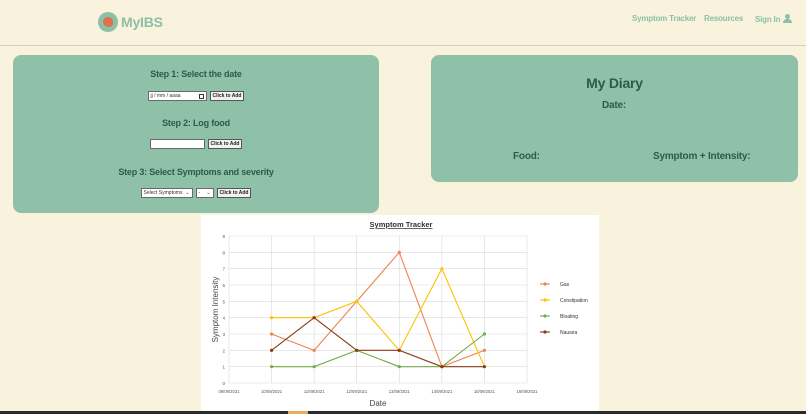 This screenshot has height=414, width=806. I want to click on x-tick-label: 13/09/2021, so click(400, 391).